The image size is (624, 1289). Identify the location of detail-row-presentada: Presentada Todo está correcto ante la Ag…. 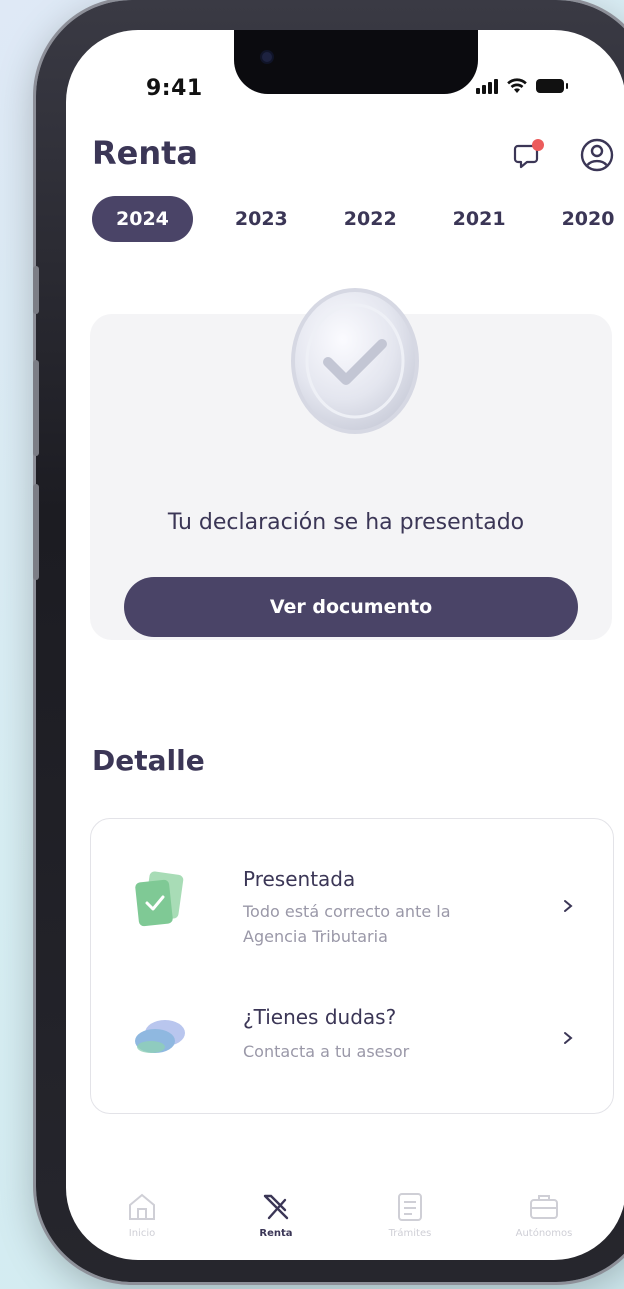
(352, 907).